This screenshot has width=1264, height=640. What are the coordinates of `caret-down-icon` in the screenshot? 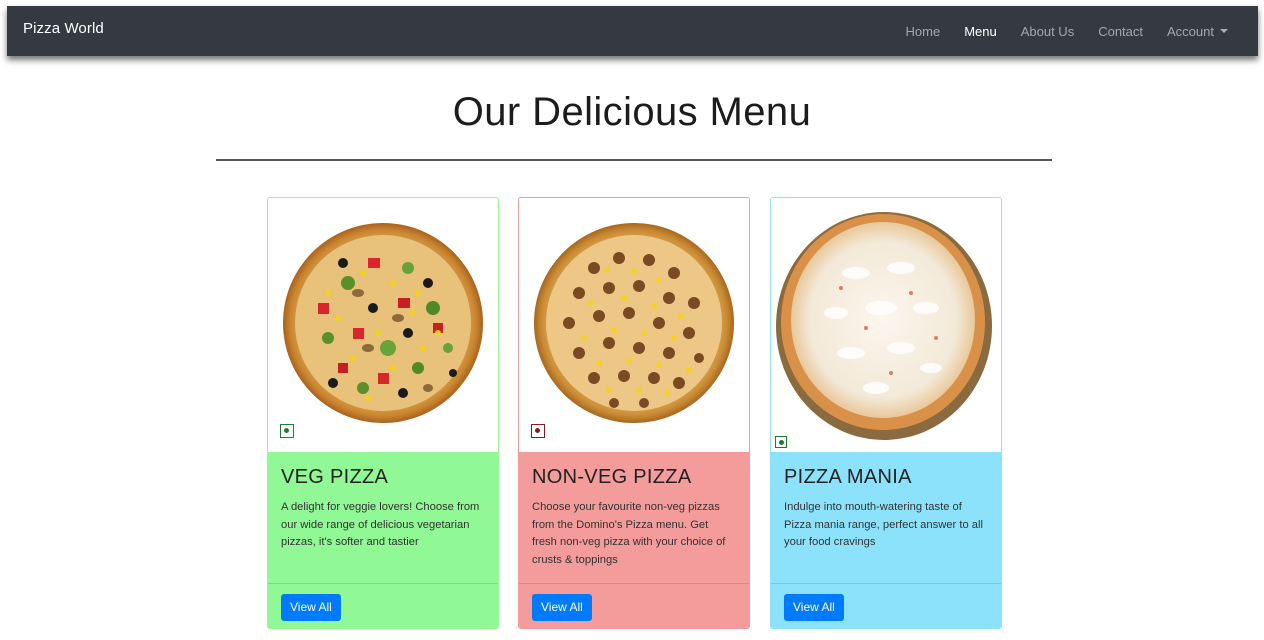 It's located at (1224, 31).